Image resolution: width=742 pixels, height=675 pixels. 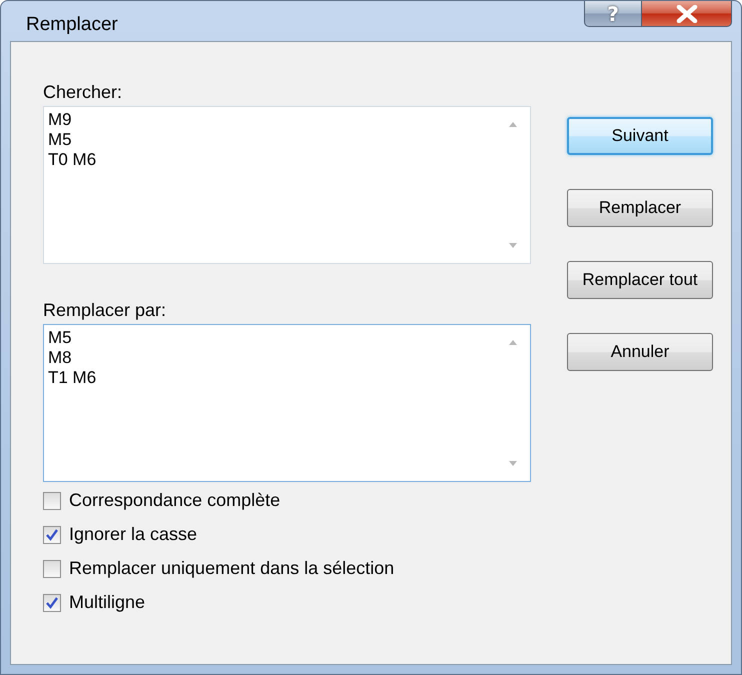 I want to click on field-label: Remplacer par:, so click(x=105, y=310).